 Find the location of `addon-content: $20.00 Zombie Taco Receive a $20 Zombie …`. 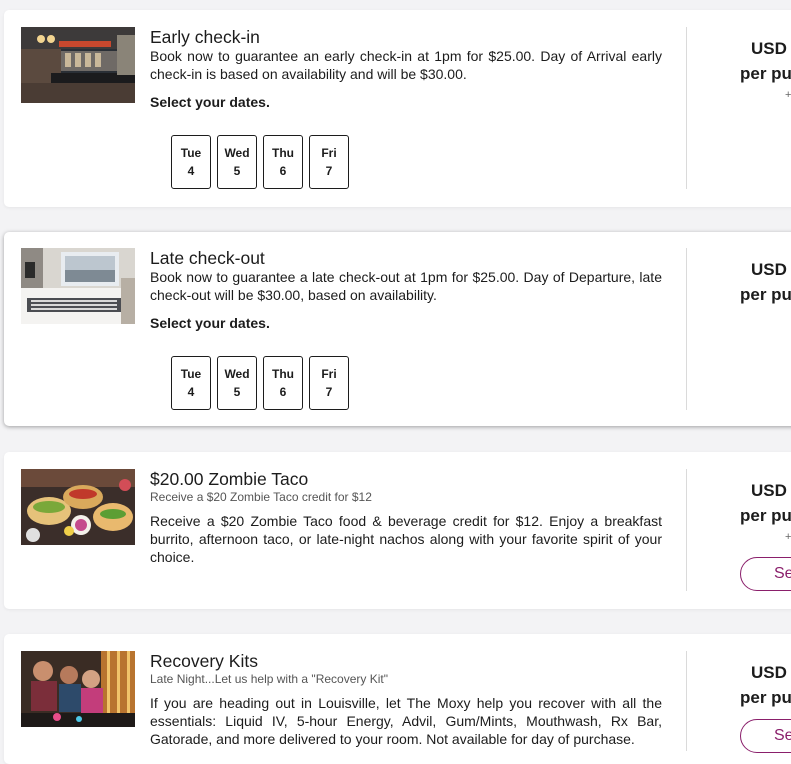

addon-content: $20.00 Zombie Taco Receive a $20 Zombie … is located at coordinates (406, 517).